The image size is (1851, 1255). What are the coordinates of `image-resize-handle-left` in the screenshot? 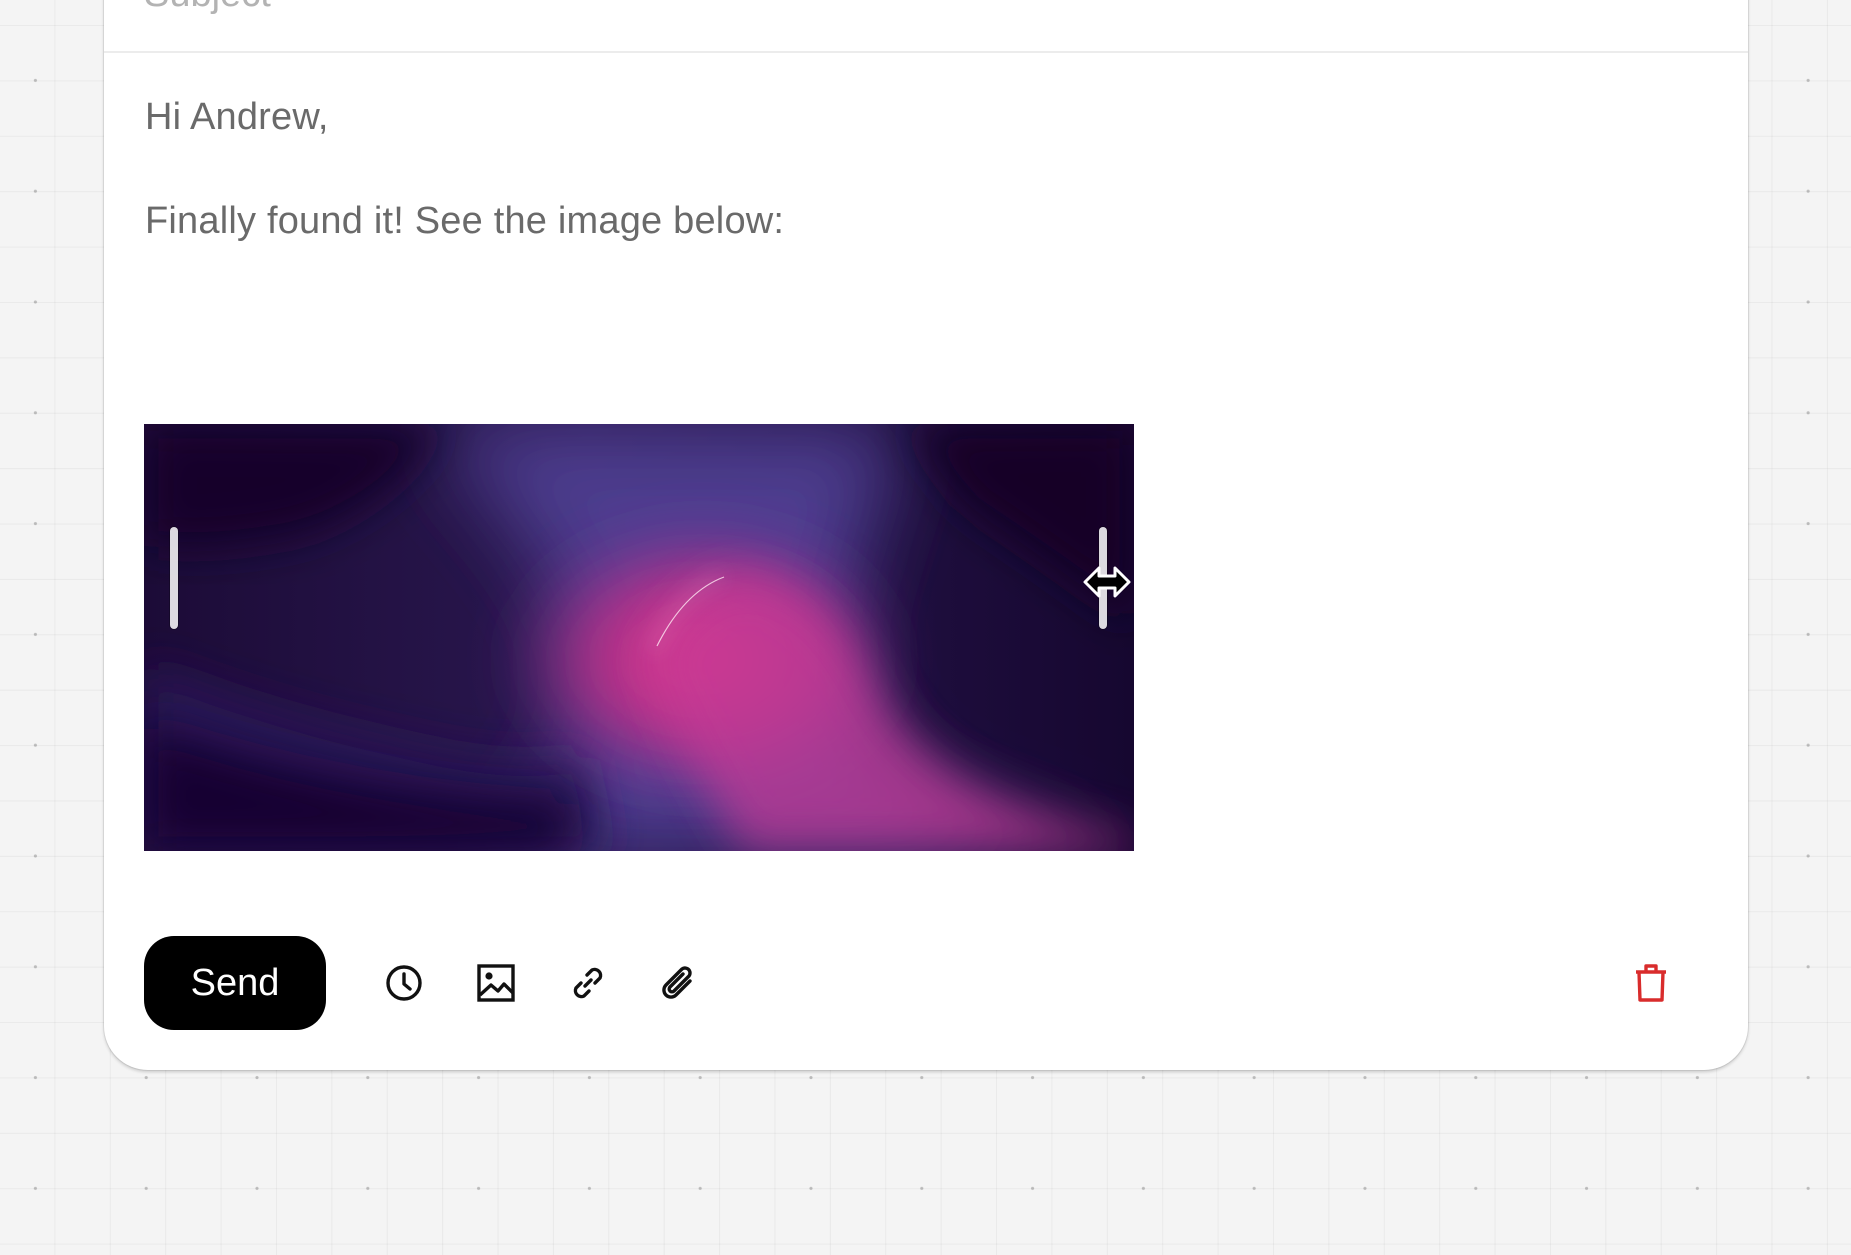 It's located at (174, 578).